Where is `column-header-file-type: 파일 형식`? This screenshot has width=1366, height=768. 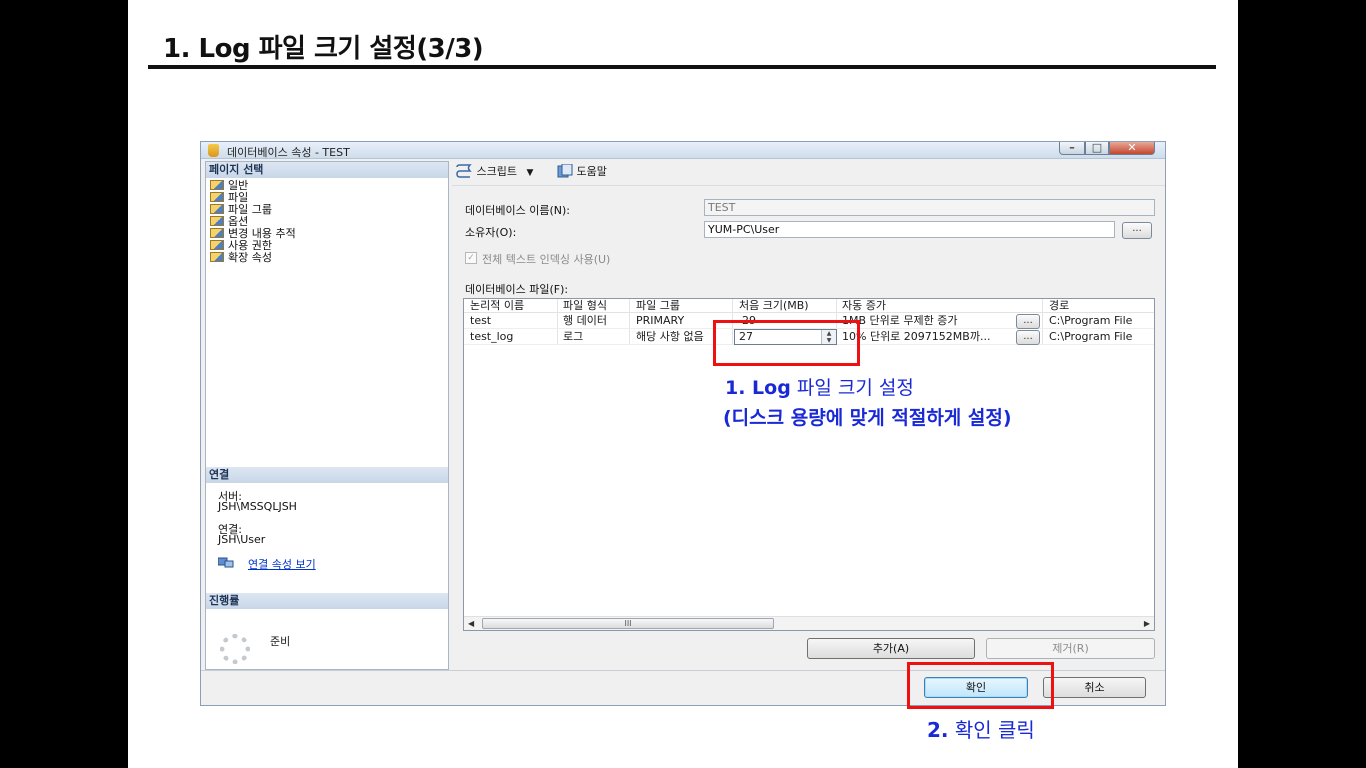
column-header-file-type: 파일 형식 is located at coordinates (585, 306).